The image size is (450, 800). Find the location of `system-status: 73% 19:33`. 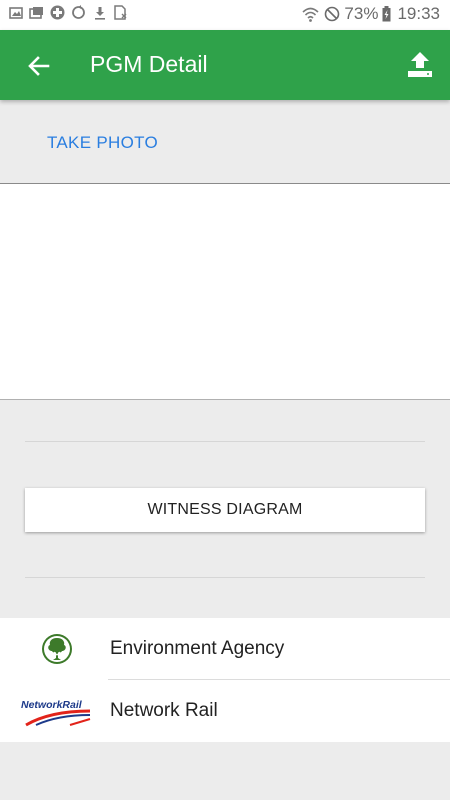

system-status: 73% 19:33 is located at coordinates (371, 14).